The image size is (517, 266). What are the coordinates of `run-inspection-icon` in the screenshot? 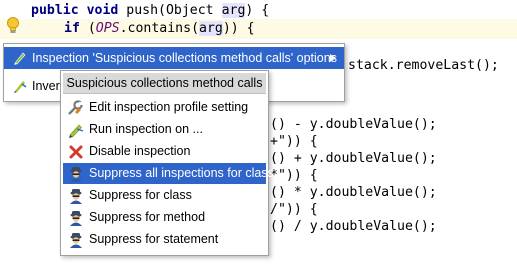 It's located at (76, 131).